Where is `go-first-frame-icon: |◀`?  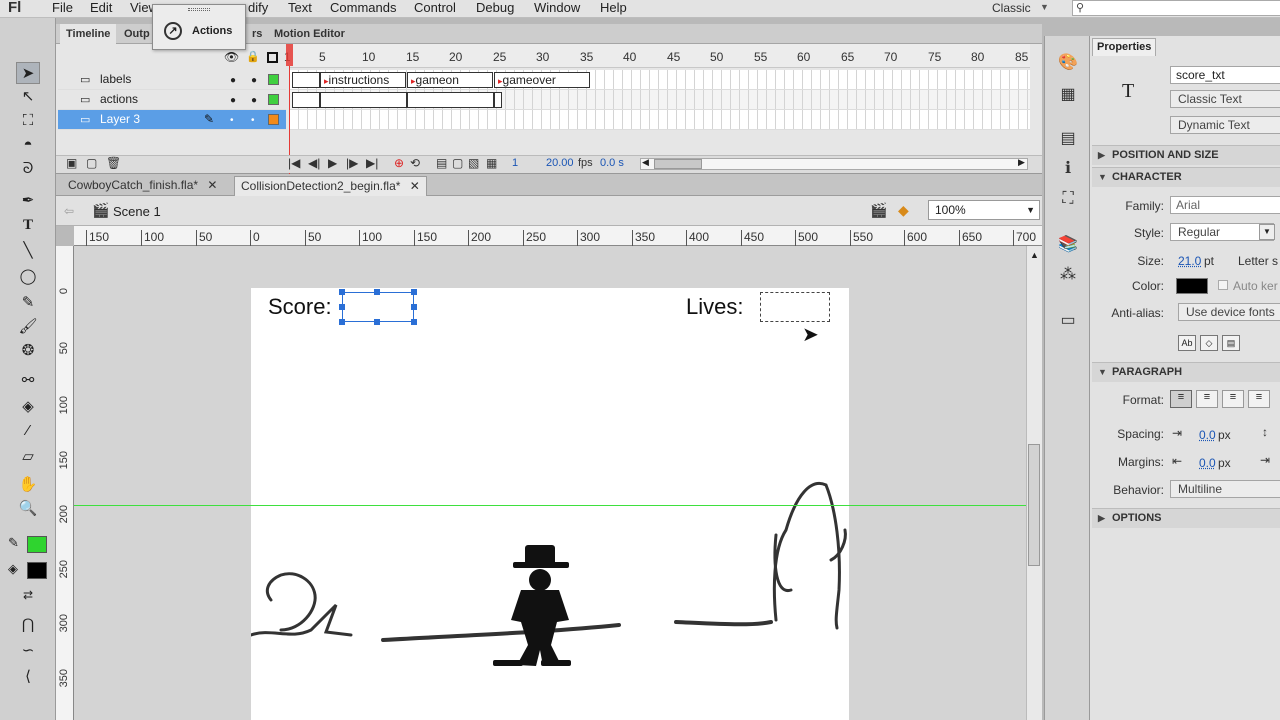
go-first-frame-icon: |◀ is located at coordinates (294, 163).